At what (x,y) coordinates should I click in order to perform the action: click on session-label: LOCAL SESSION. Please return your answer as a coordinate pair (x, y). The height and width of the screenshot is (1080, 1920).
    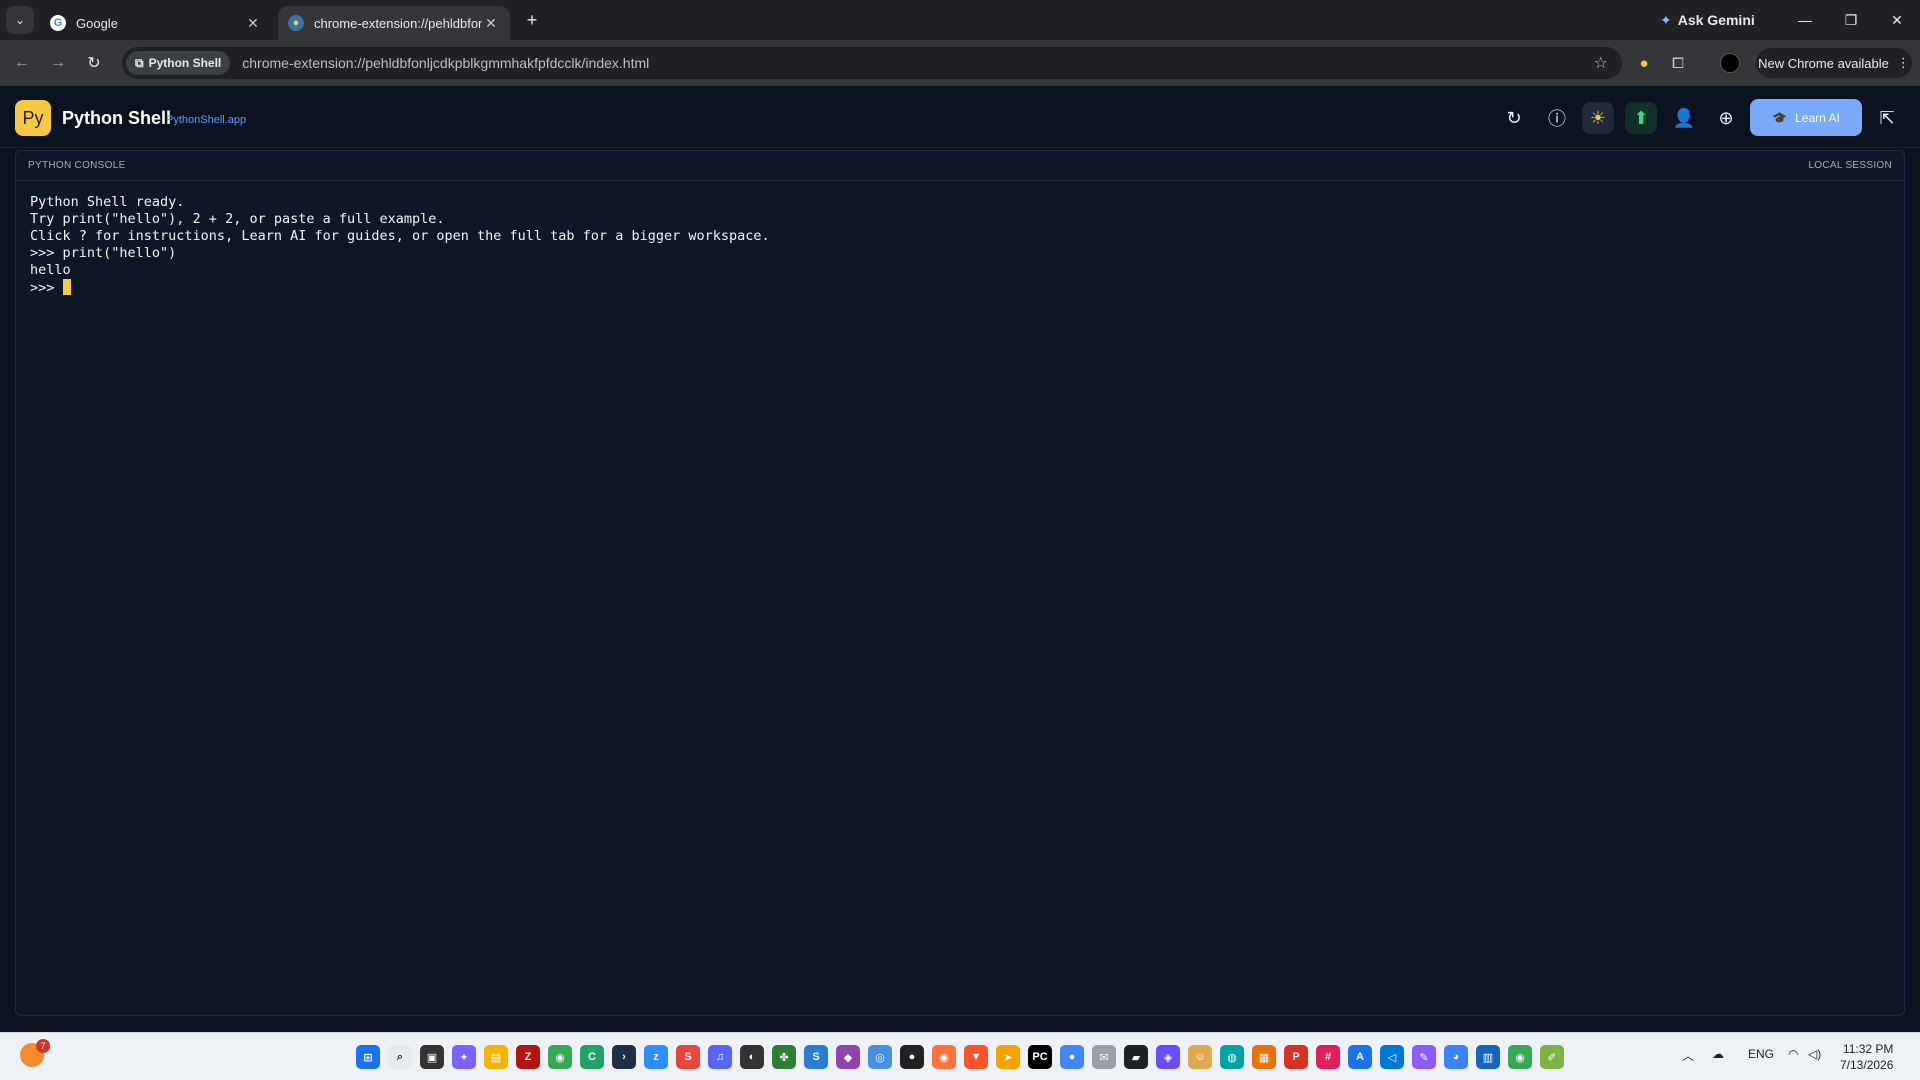
    Looking at the image, I should click on (1850, 165).